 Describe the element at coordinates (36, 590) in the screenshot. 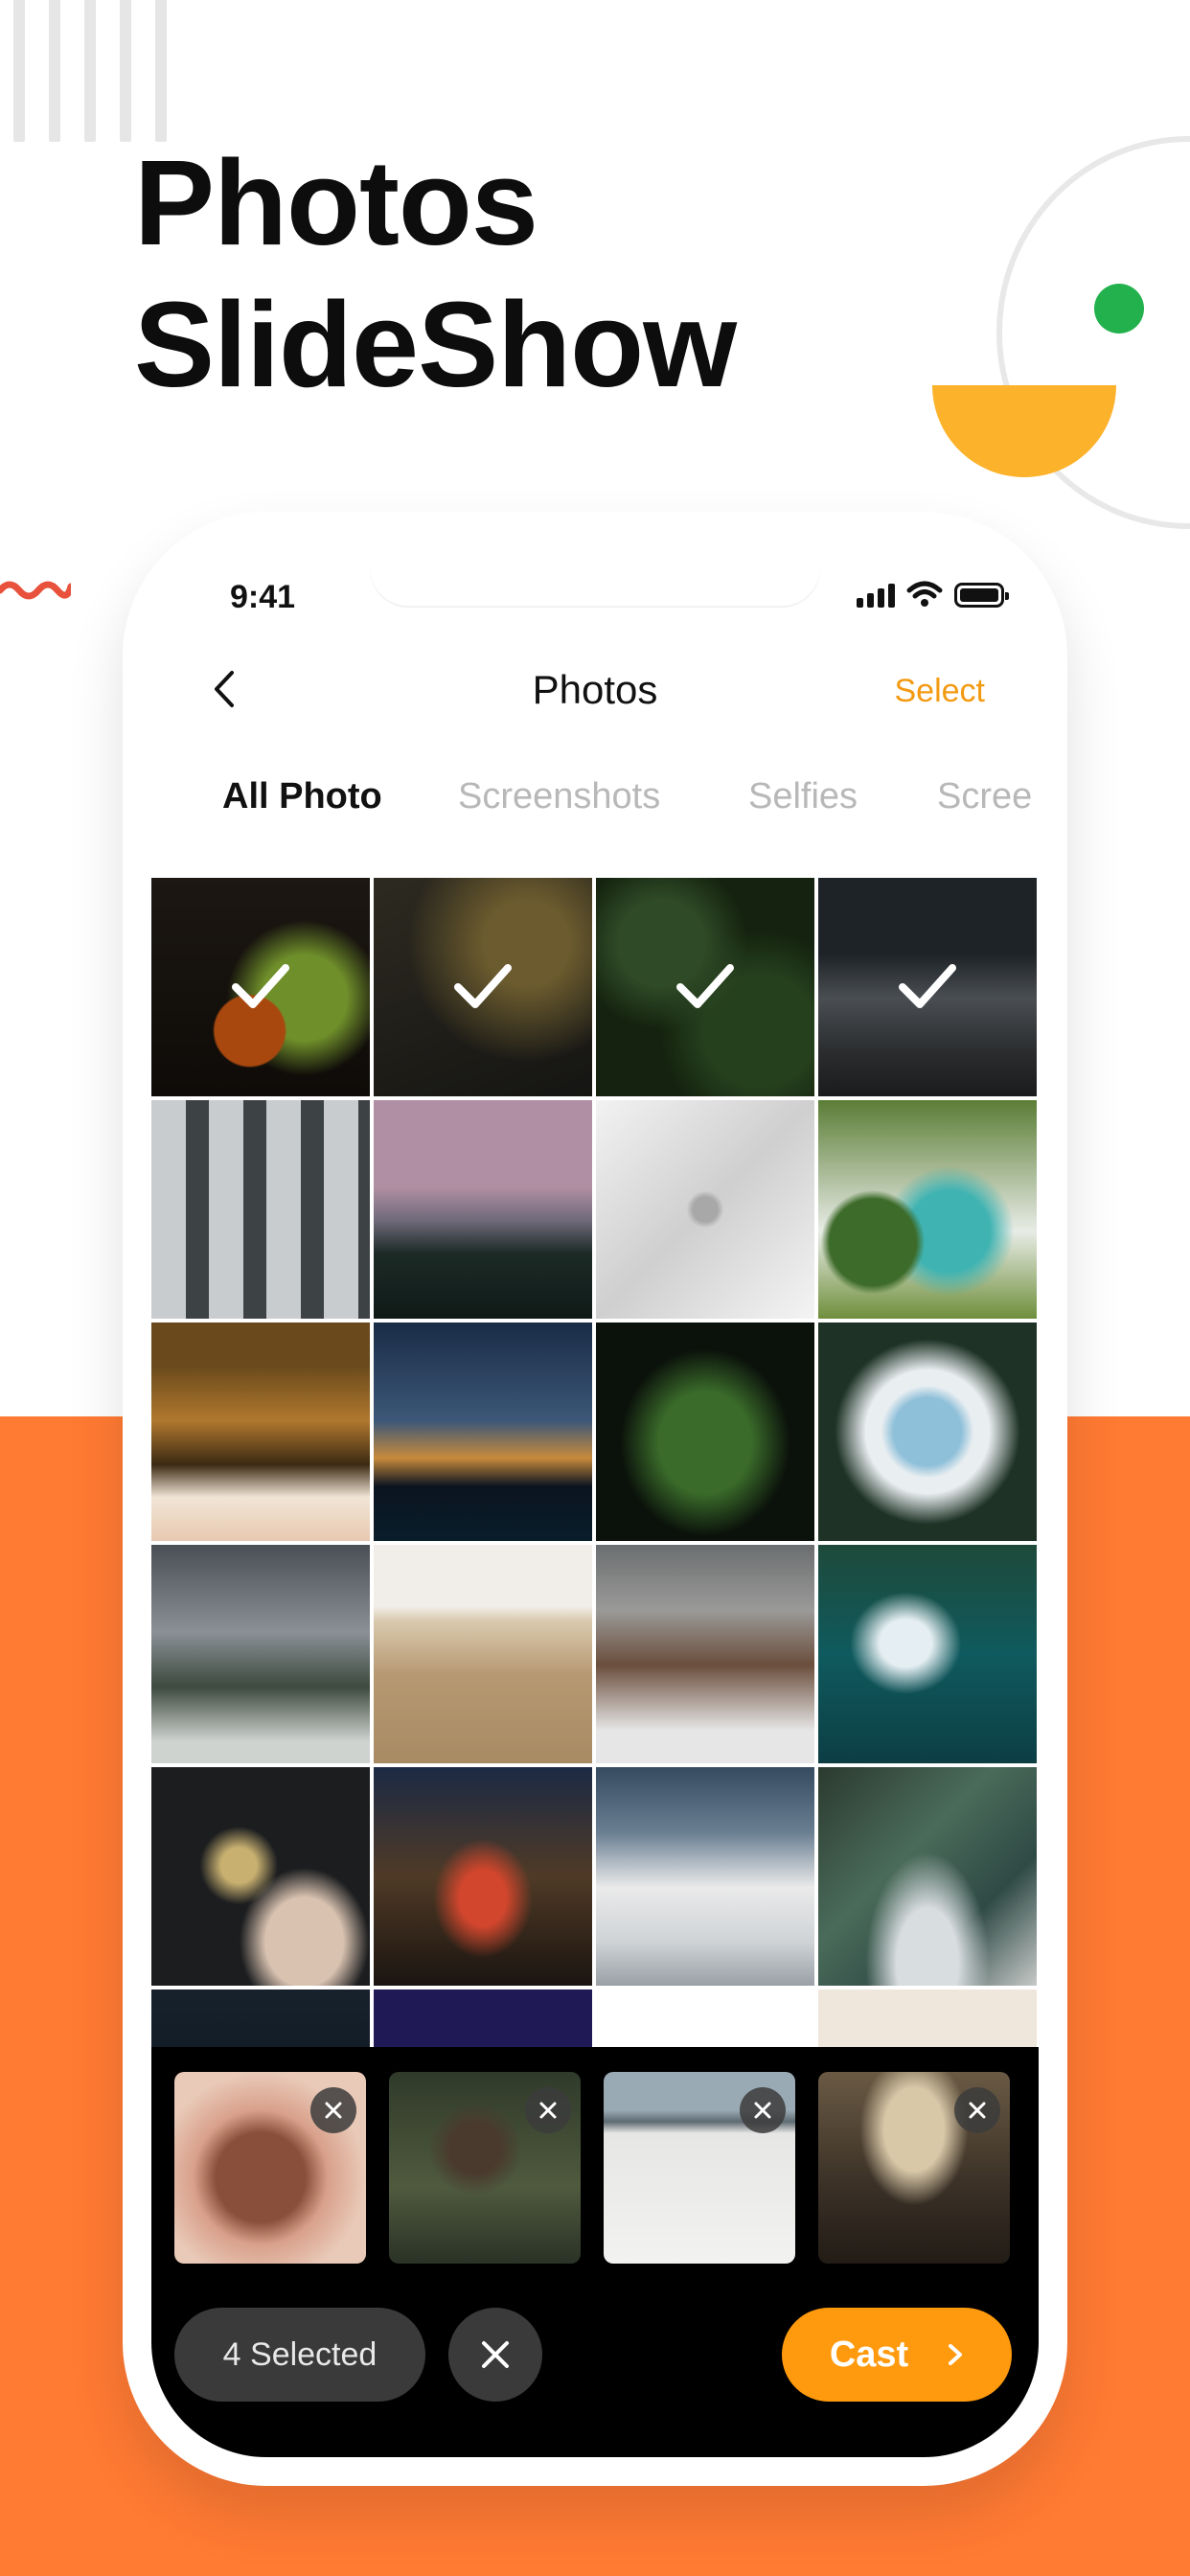

I see `decorative-squiggle` at that location.